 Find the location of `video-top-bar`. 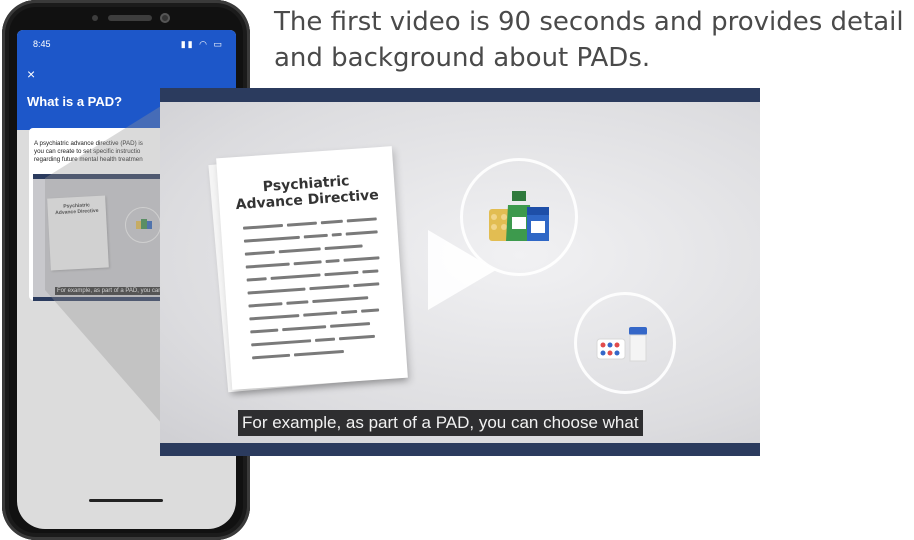

video-top-bar is located at coordinates (460, 95).